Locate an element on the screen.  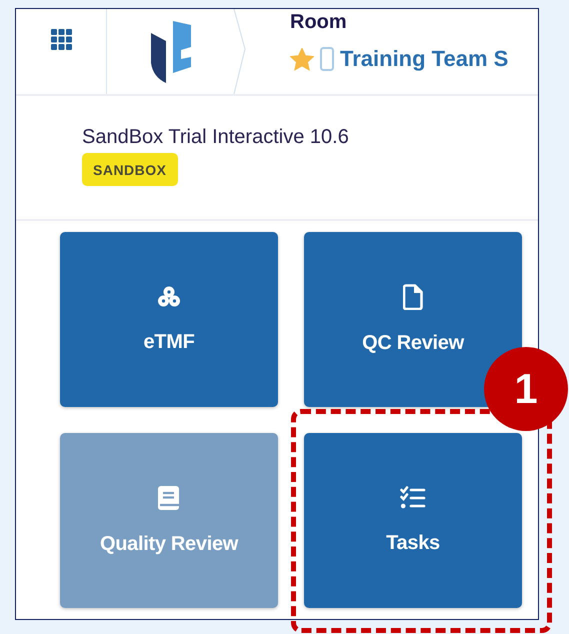
book-icon is located at coordinates (169, 498).